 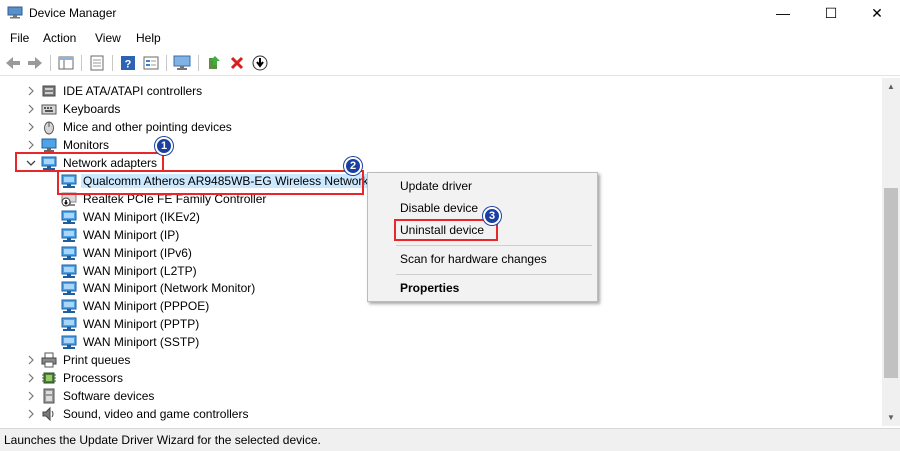 I want to click on tree-item: WAN Miniport (SSTP), so click(x=123, y=342).